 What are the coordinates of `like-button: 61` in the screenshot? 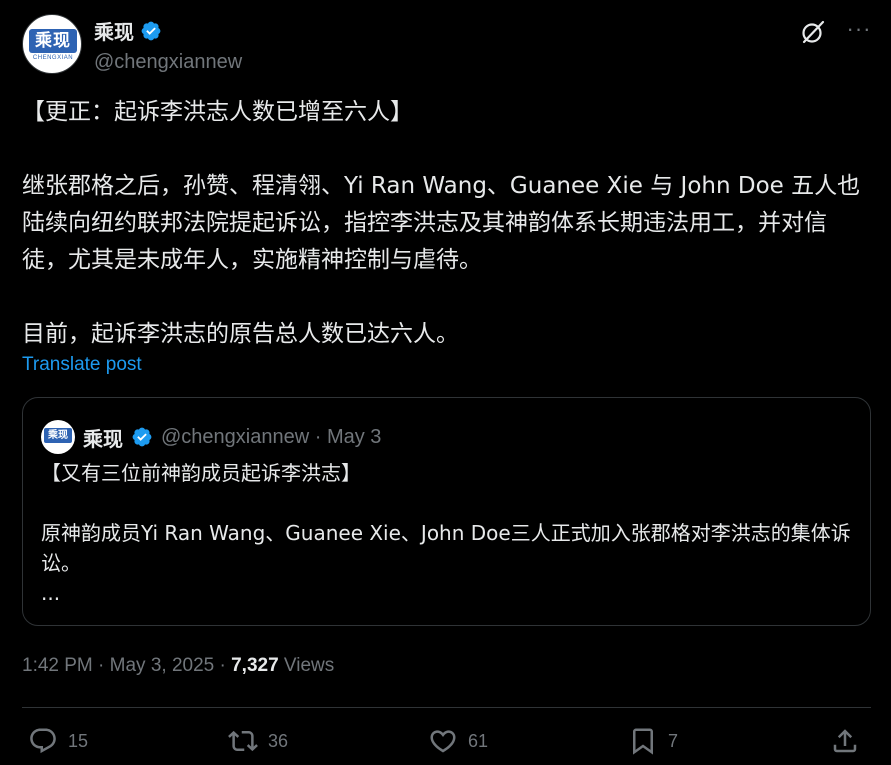 It's located at (458, 741).